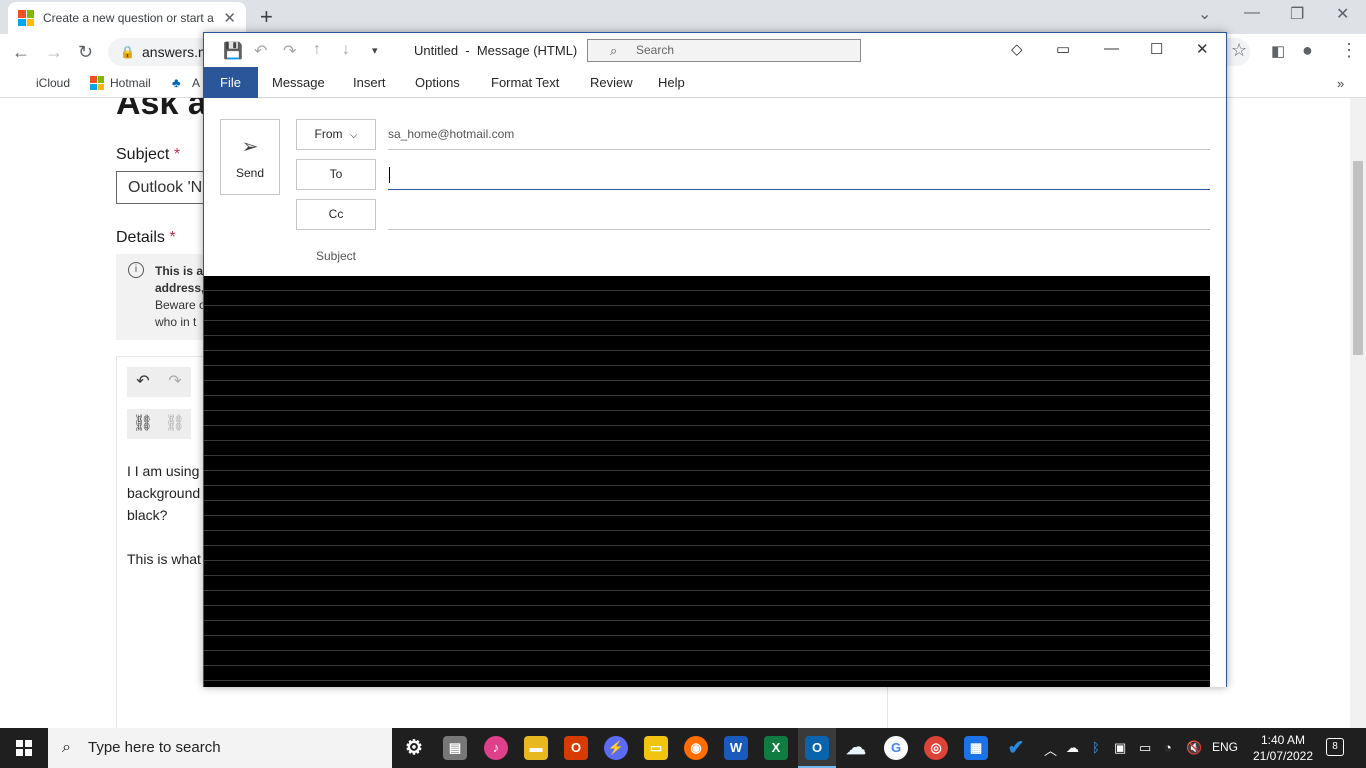  I want to click on menu-icon: ⋮, so click(1349, 50).